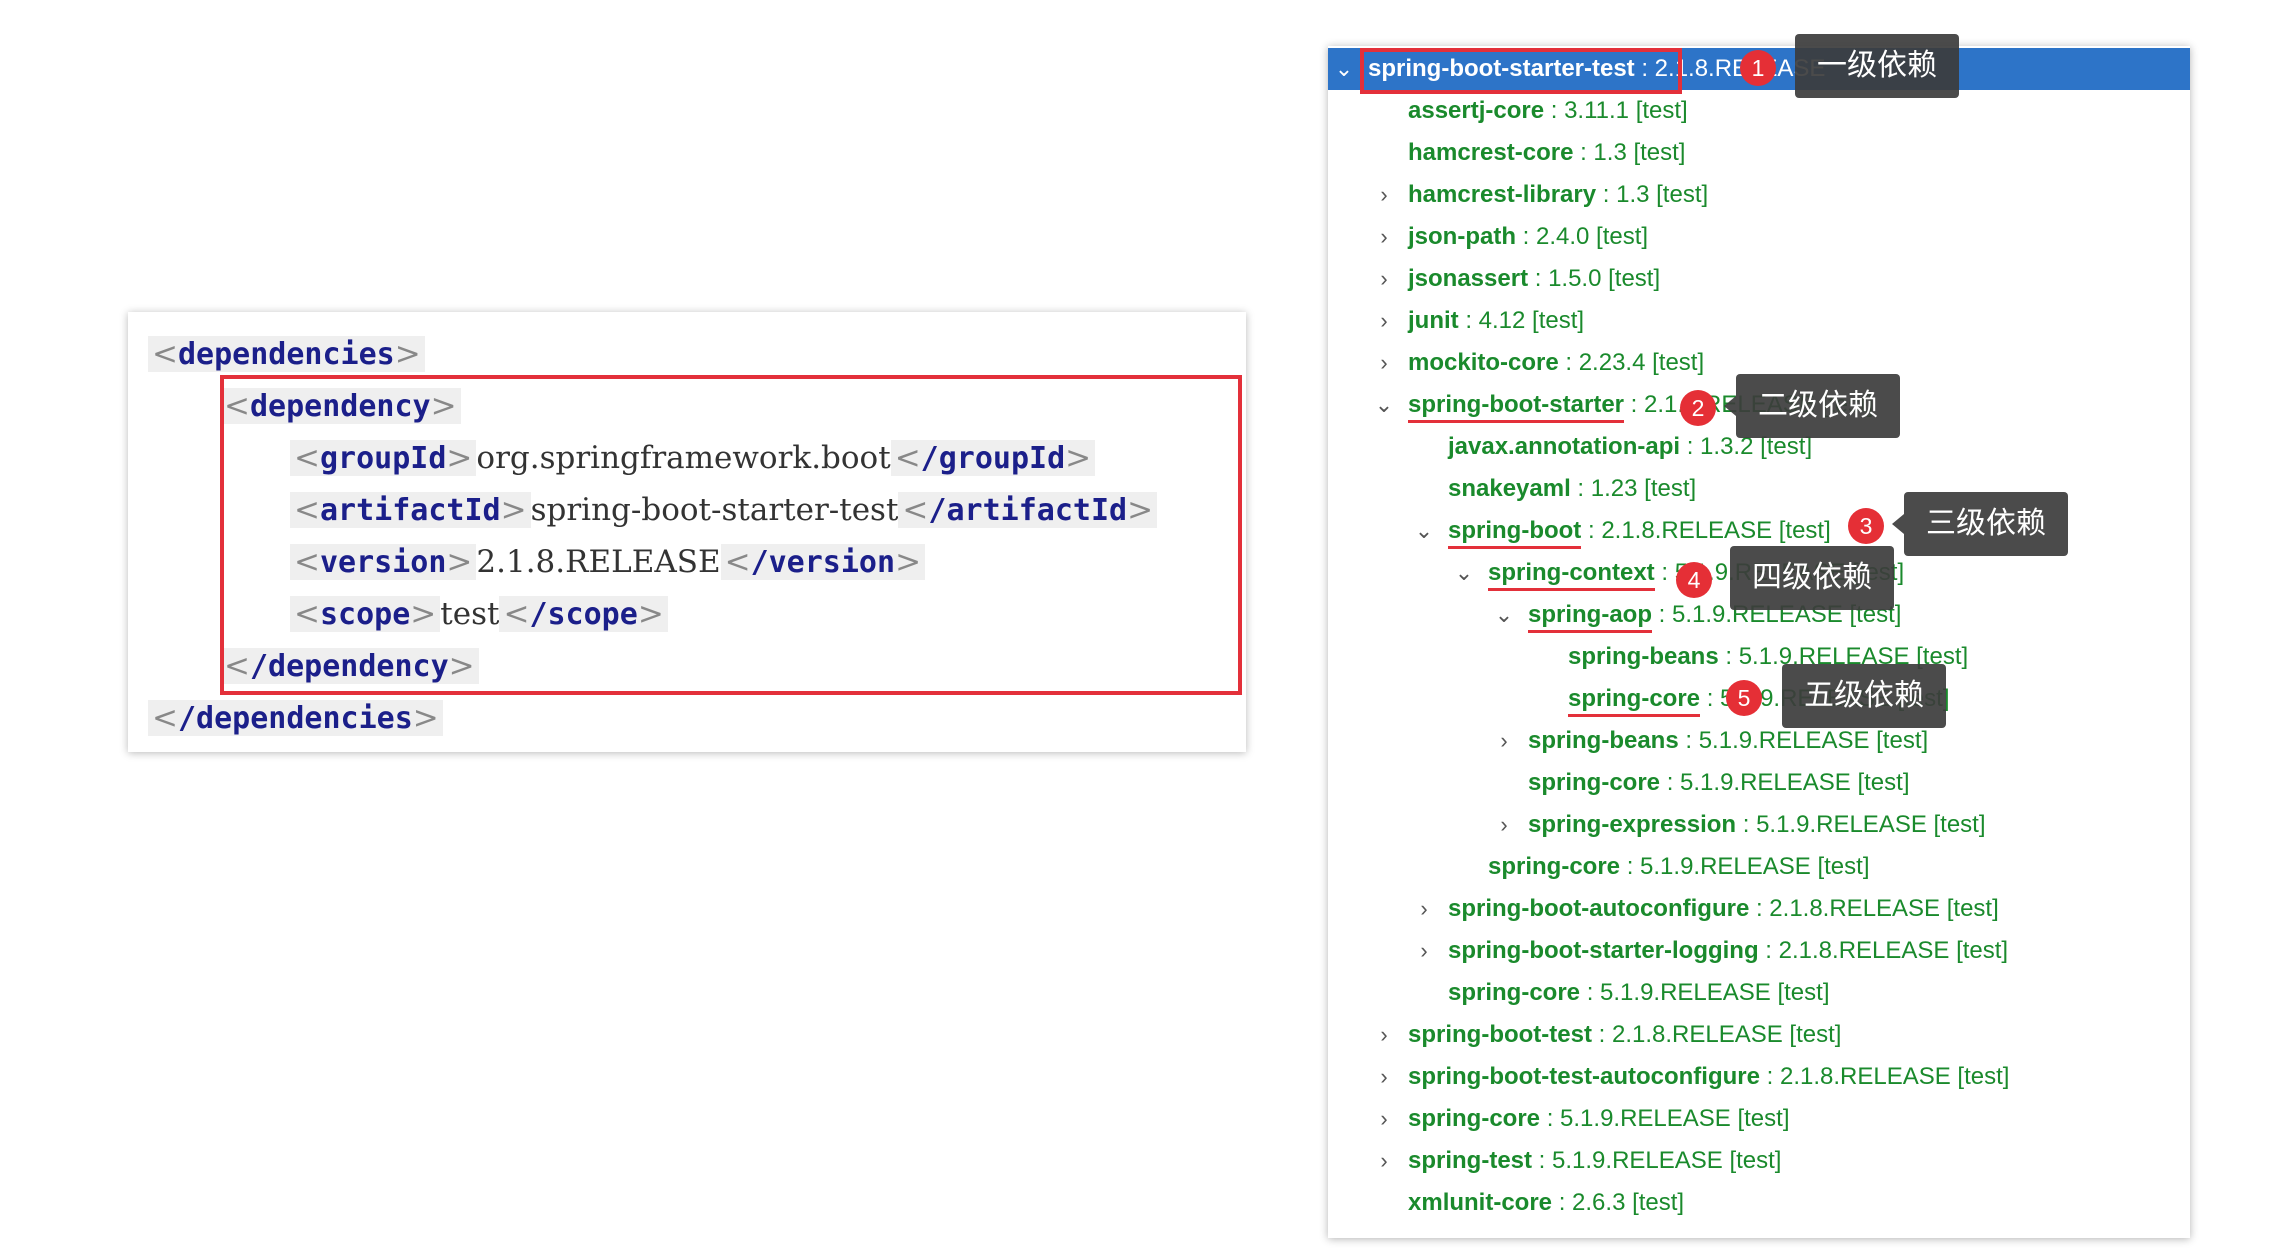 The width and height of the screenshot is (2269, 1253). Describe the element at coordinates (1633, 488) in the screenshot. I see `artifact-version: : 1.23 [test]` at that location.